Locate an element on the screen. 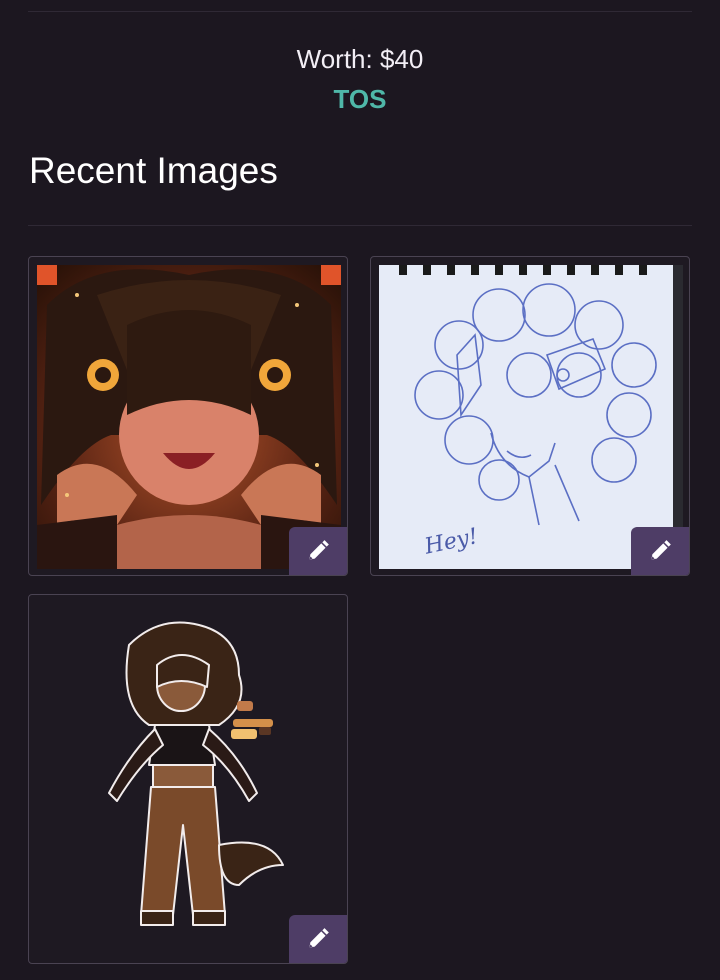 This screenshot has height=980, width=720. image-card is located at coordinates (188, 416).